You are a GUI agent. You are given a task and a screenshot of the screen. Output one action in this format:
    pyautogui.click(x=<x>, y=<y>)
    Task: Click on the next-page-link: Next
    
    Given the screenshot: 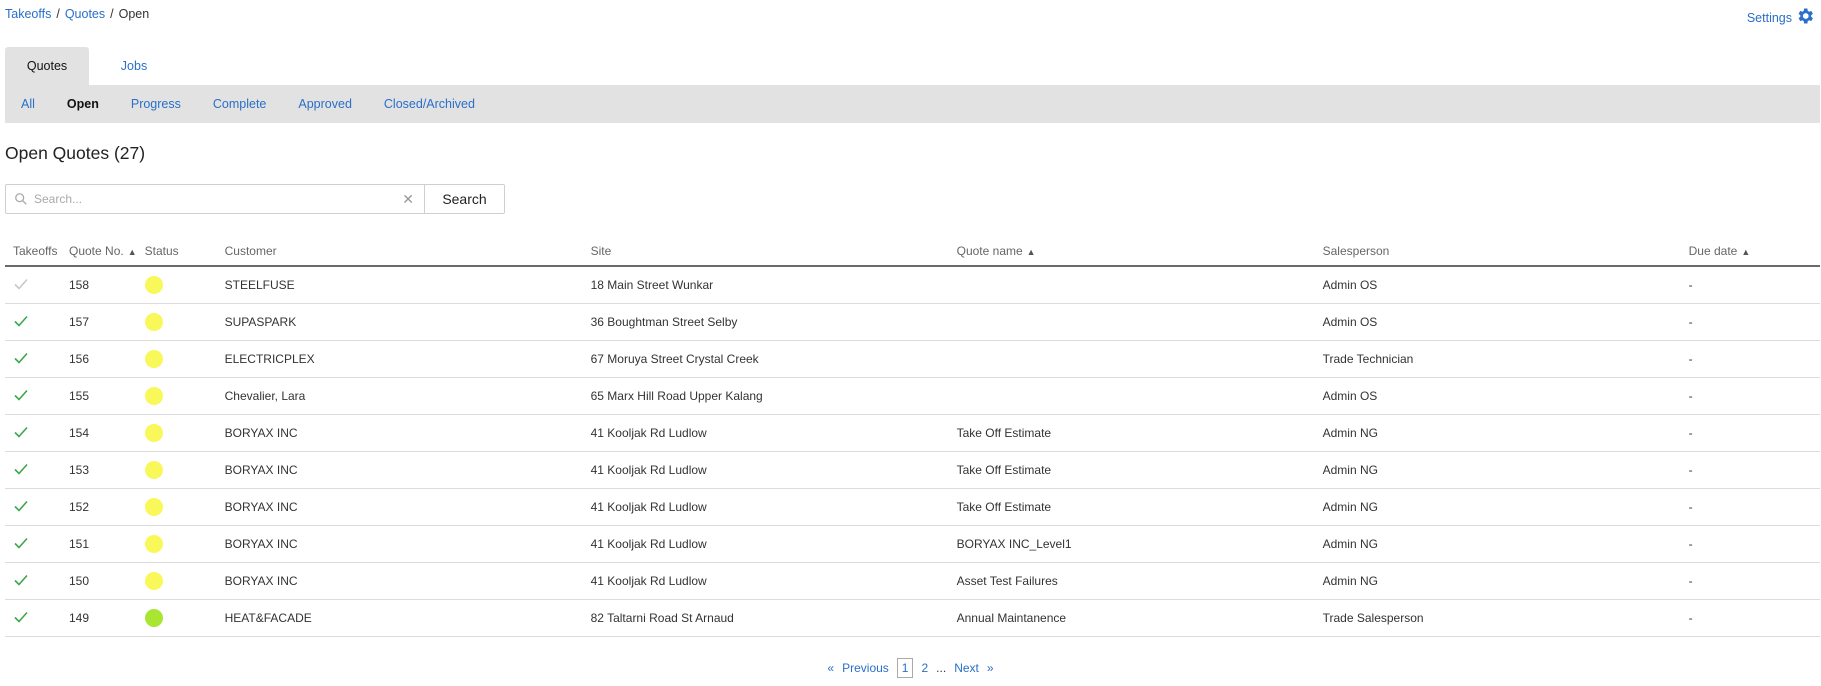 What is the action you would take?
    pyautogui.click(x=966, y=668)
    